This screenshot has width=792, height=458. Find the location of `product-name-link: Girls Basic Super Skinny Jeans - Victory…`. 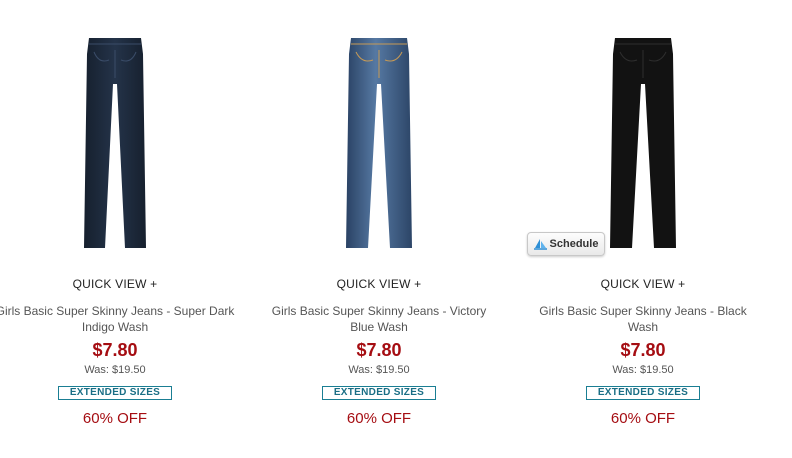

product-name-link: Girls Basic Super Skinny Jeans - Victory… is located at coordinates (379, 319).